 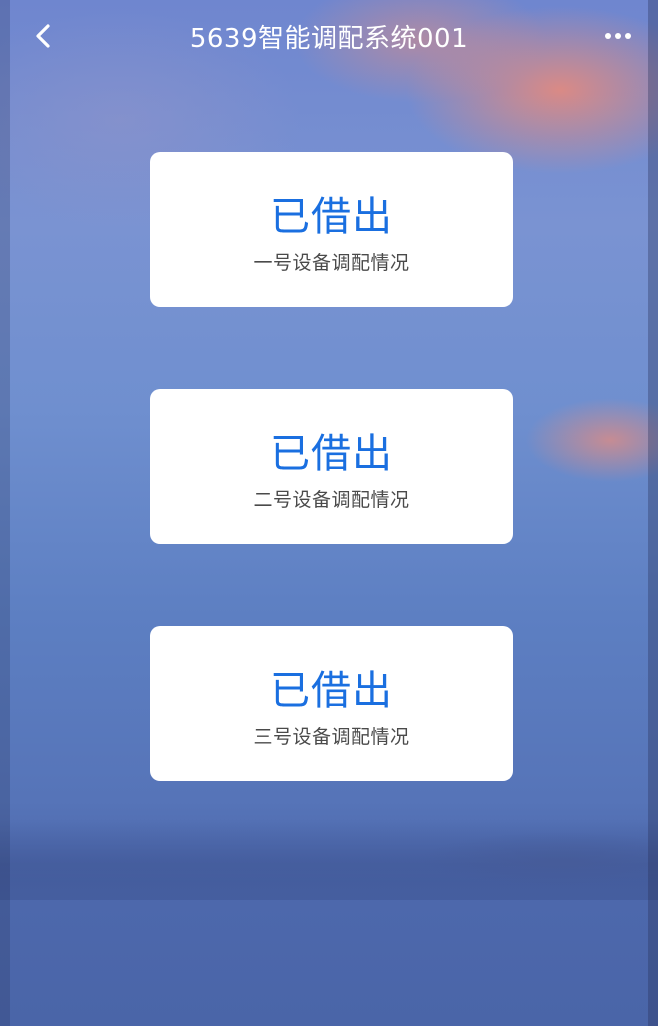 I want to click on more-button, so click(x=618, y=36).